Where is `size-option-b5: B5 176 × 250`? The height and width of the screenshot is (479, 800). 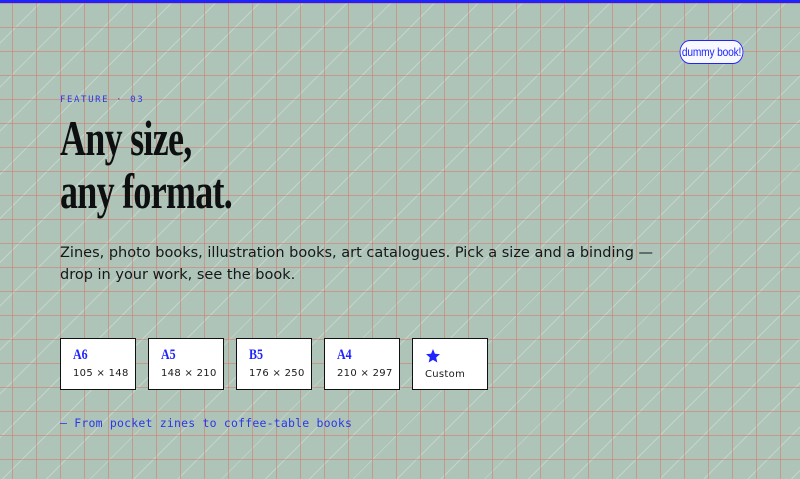 size-option-b5: B5 176 × 250 is located at coordinates (274, 364).